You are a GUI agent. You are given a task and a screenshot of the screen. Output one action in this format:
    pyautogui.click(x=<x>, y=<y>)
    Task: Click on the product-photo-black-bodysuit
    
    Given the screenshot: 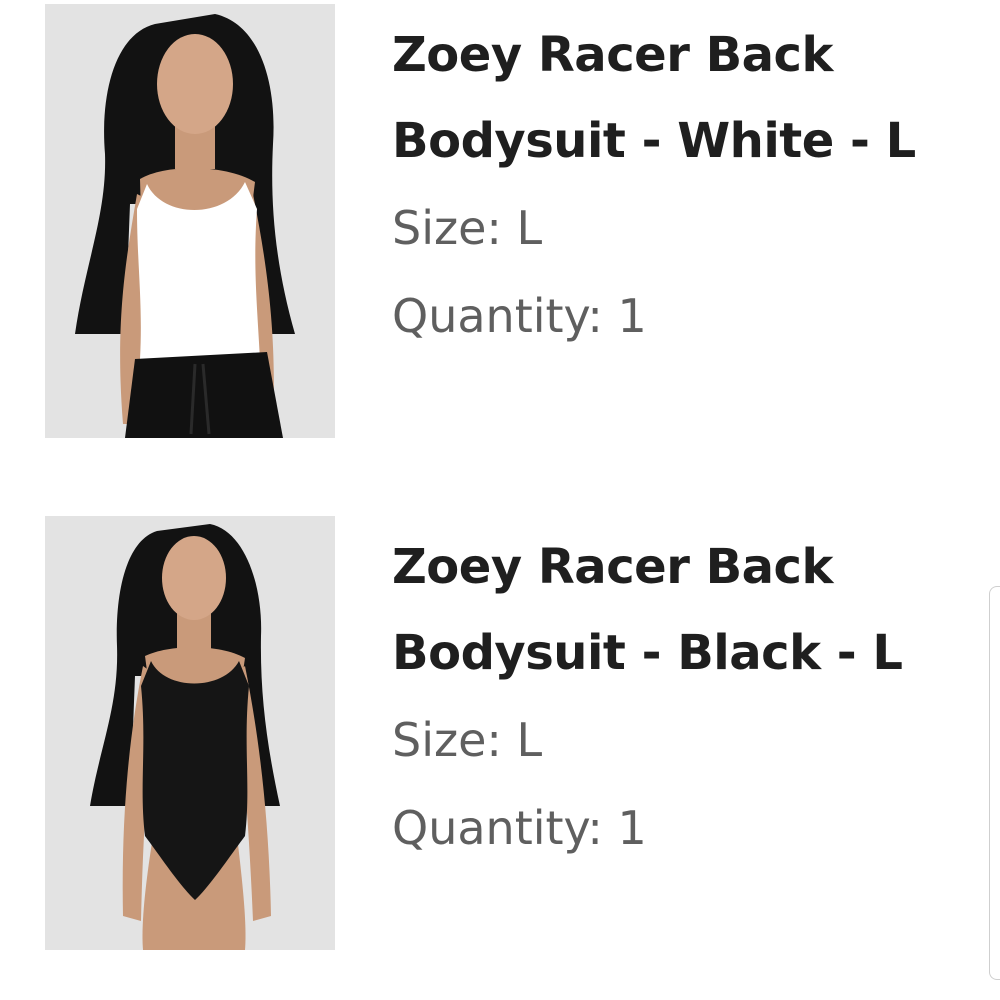 What is the action you would take?
    pyautogui.click(x=190, y=733)
    